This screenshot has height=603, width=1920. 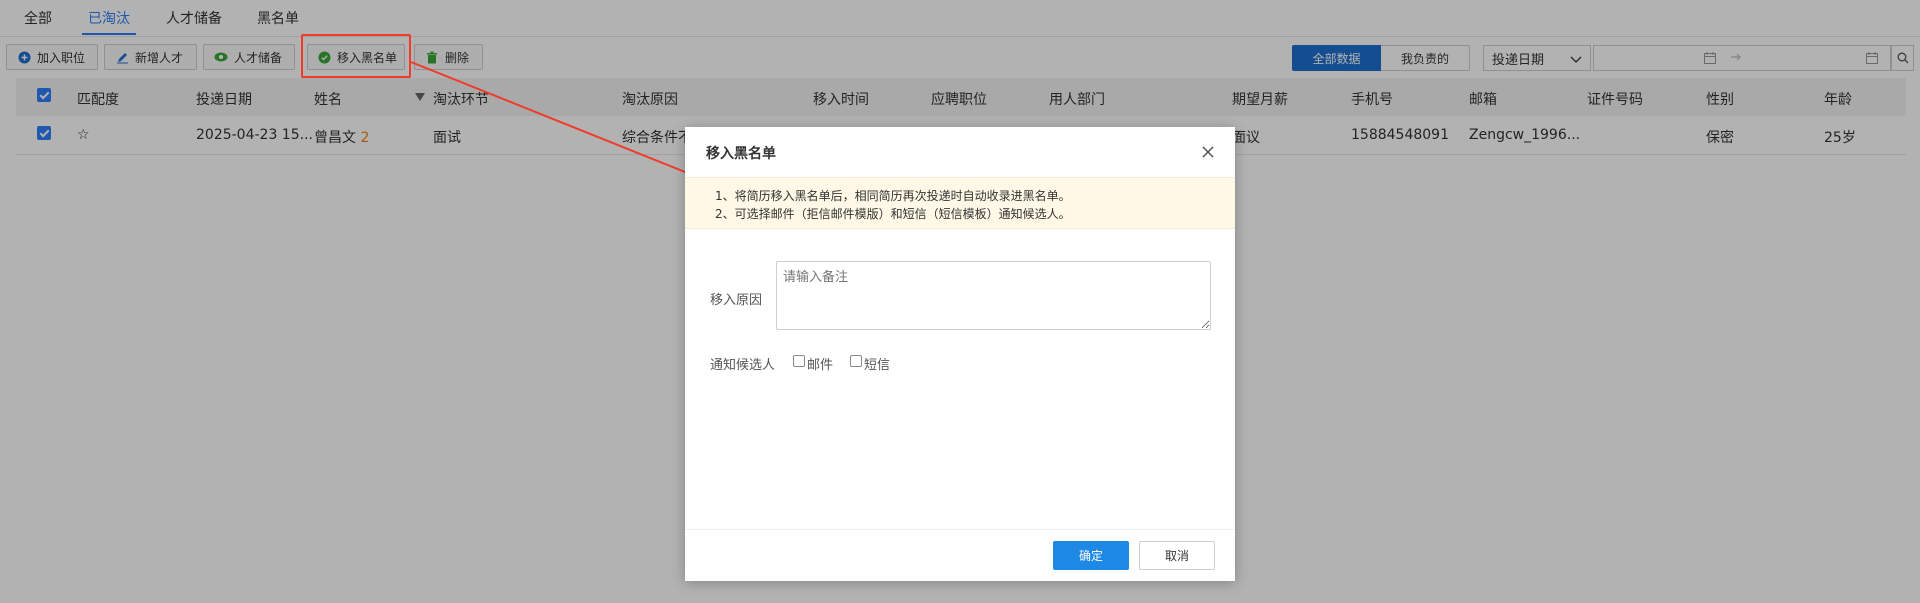 I want to click on reason-label: 移入原因, so click(x=736, y=300).